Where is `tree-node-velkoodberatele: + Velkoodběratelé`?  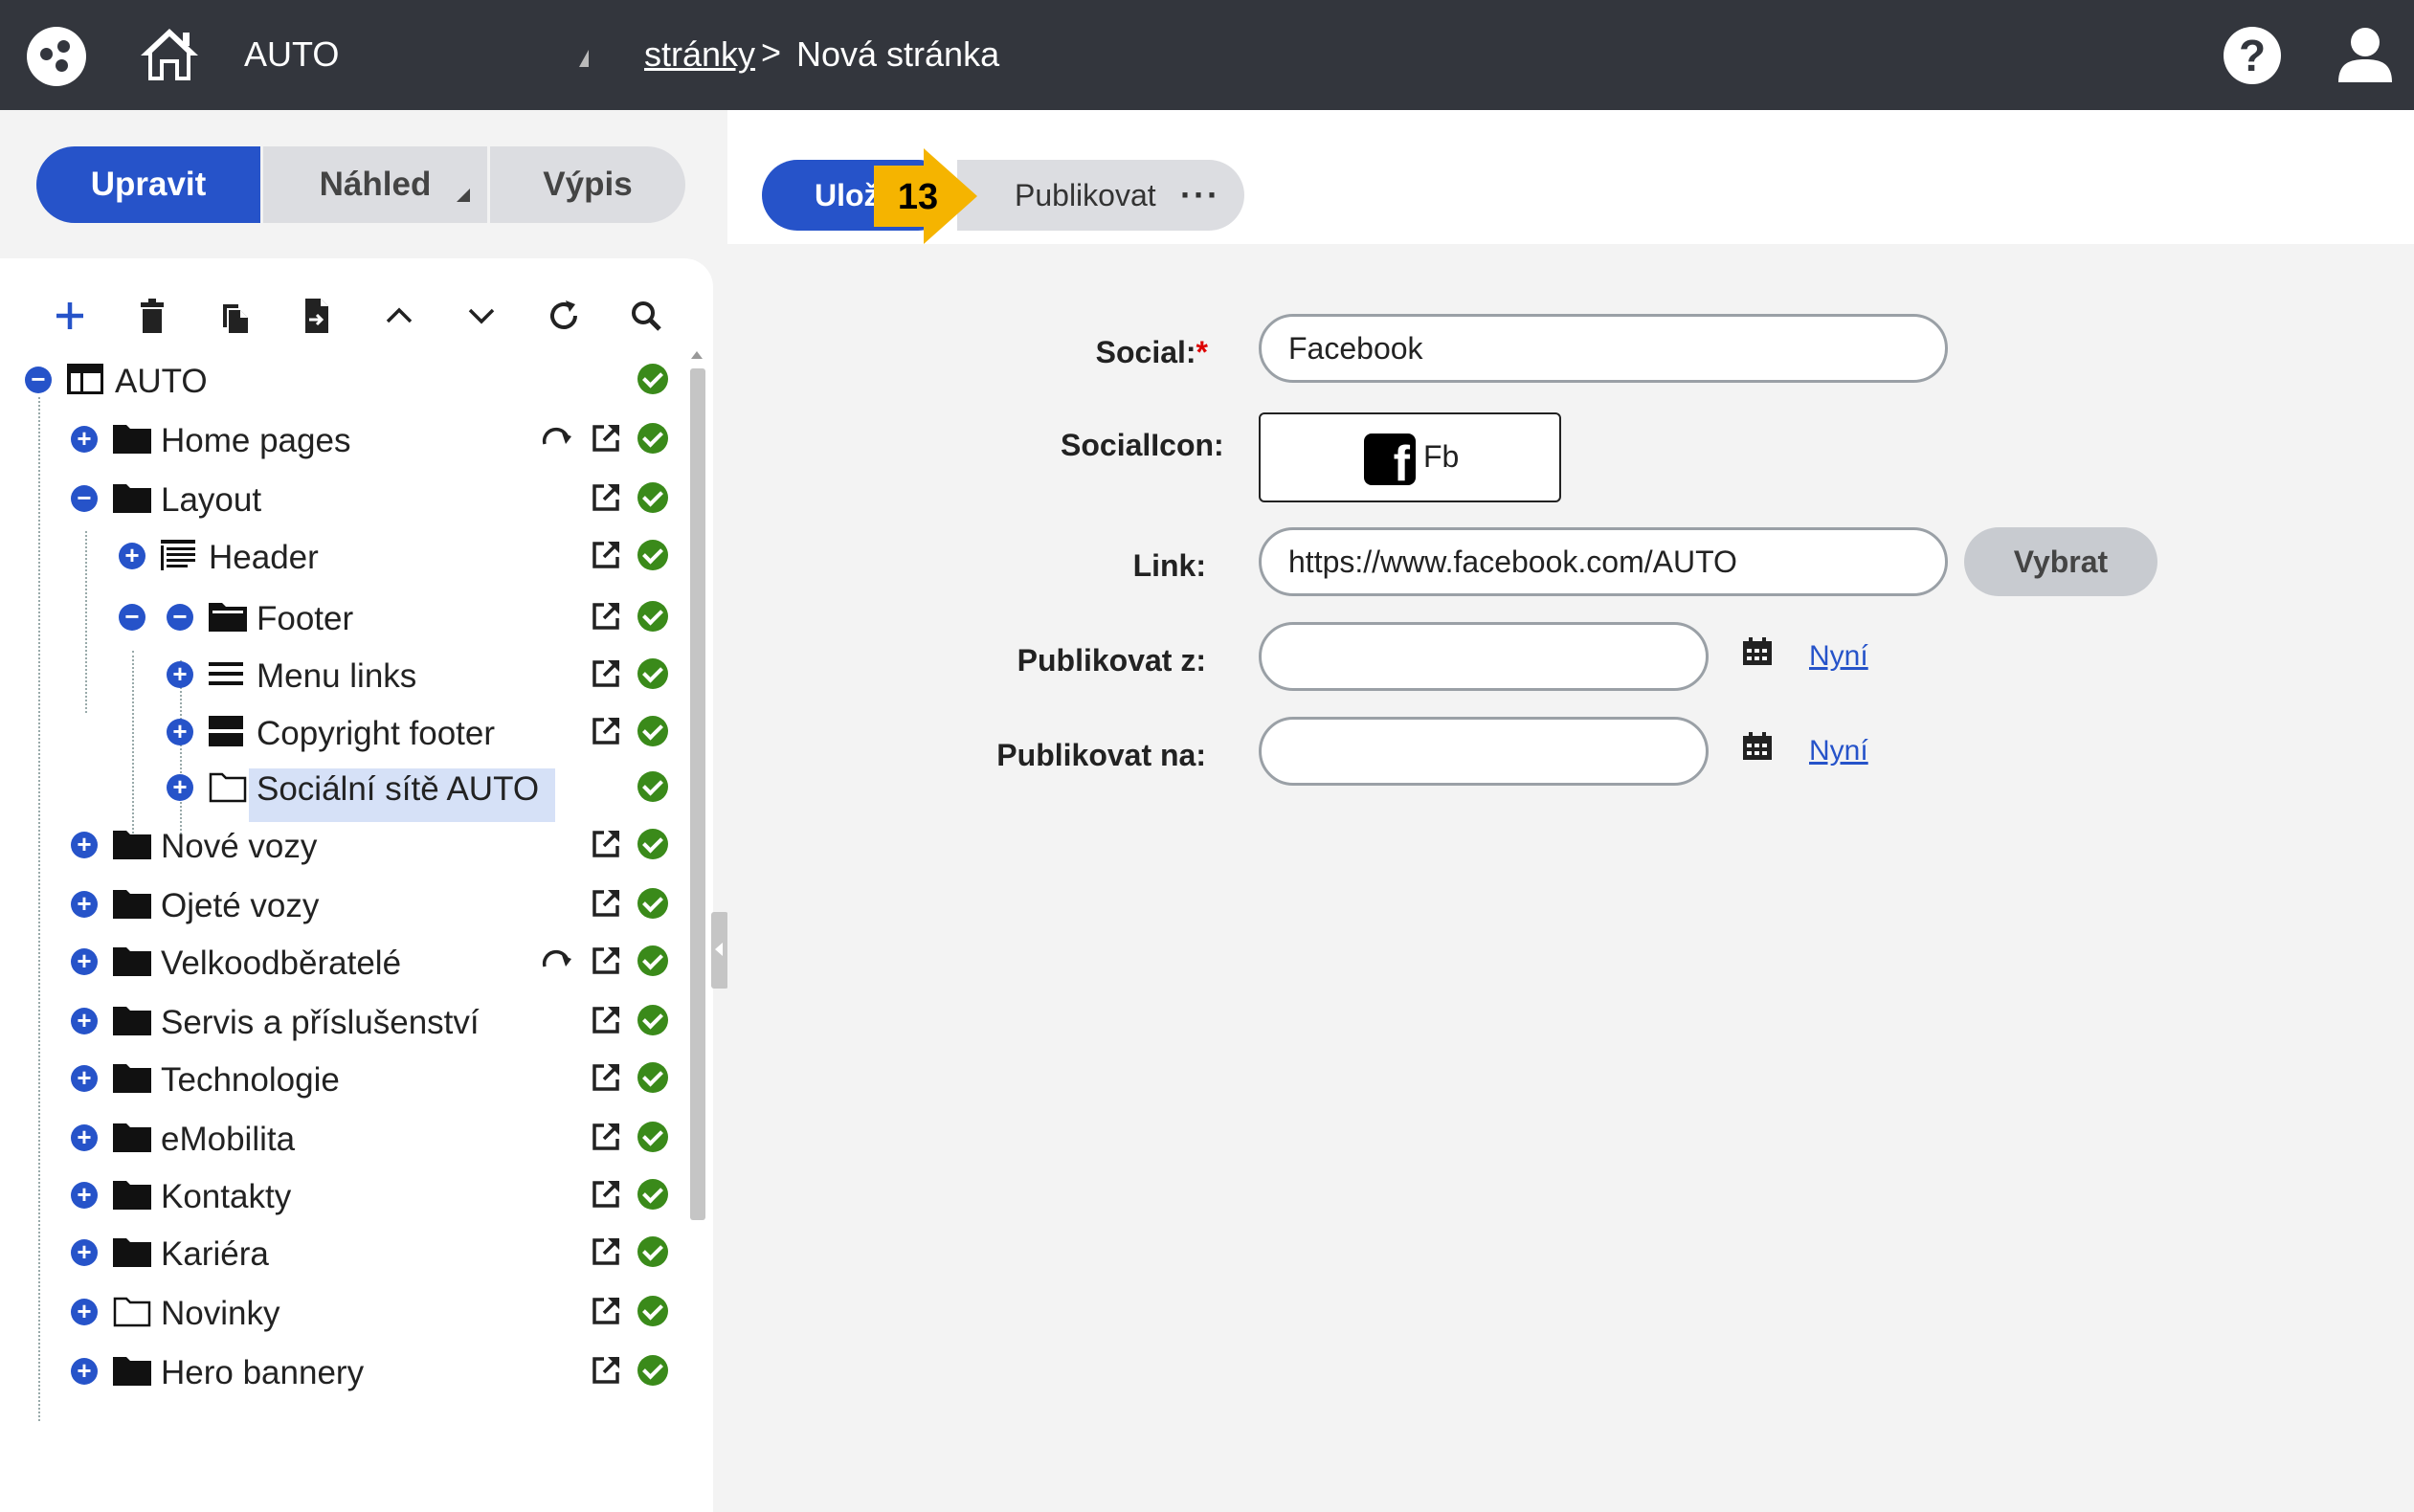
tree-node-velkoodberatele: + Velkoodběratelé is located at coordinates (344, 962).